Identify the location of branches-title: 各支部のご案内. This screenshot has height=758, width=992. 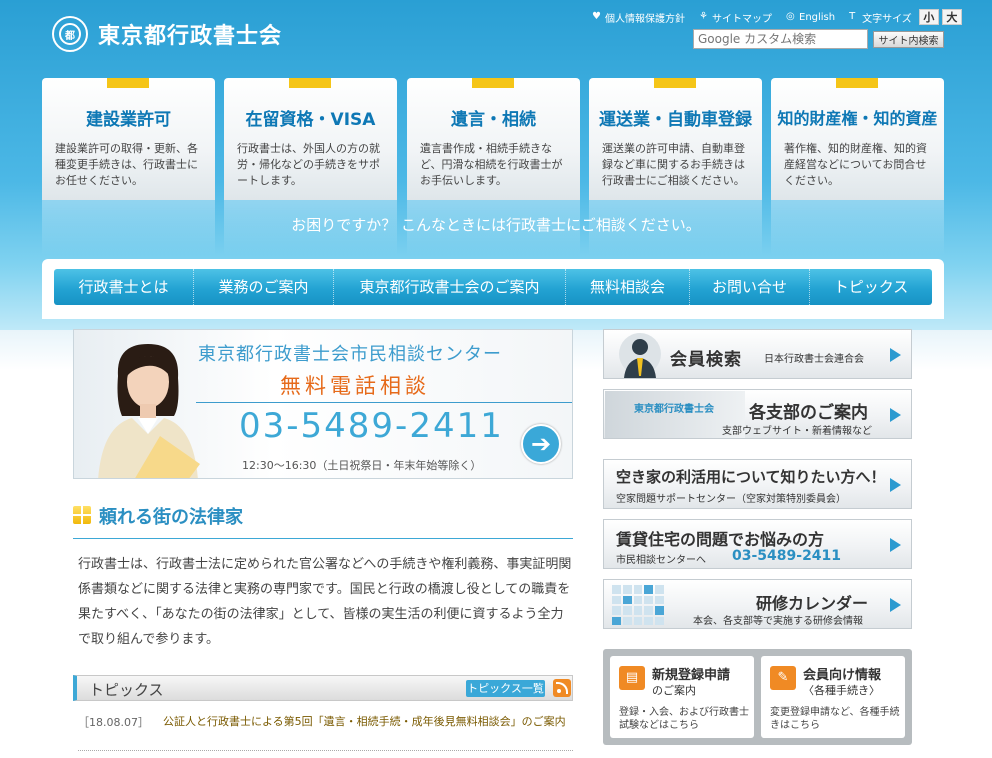
(808, 413).